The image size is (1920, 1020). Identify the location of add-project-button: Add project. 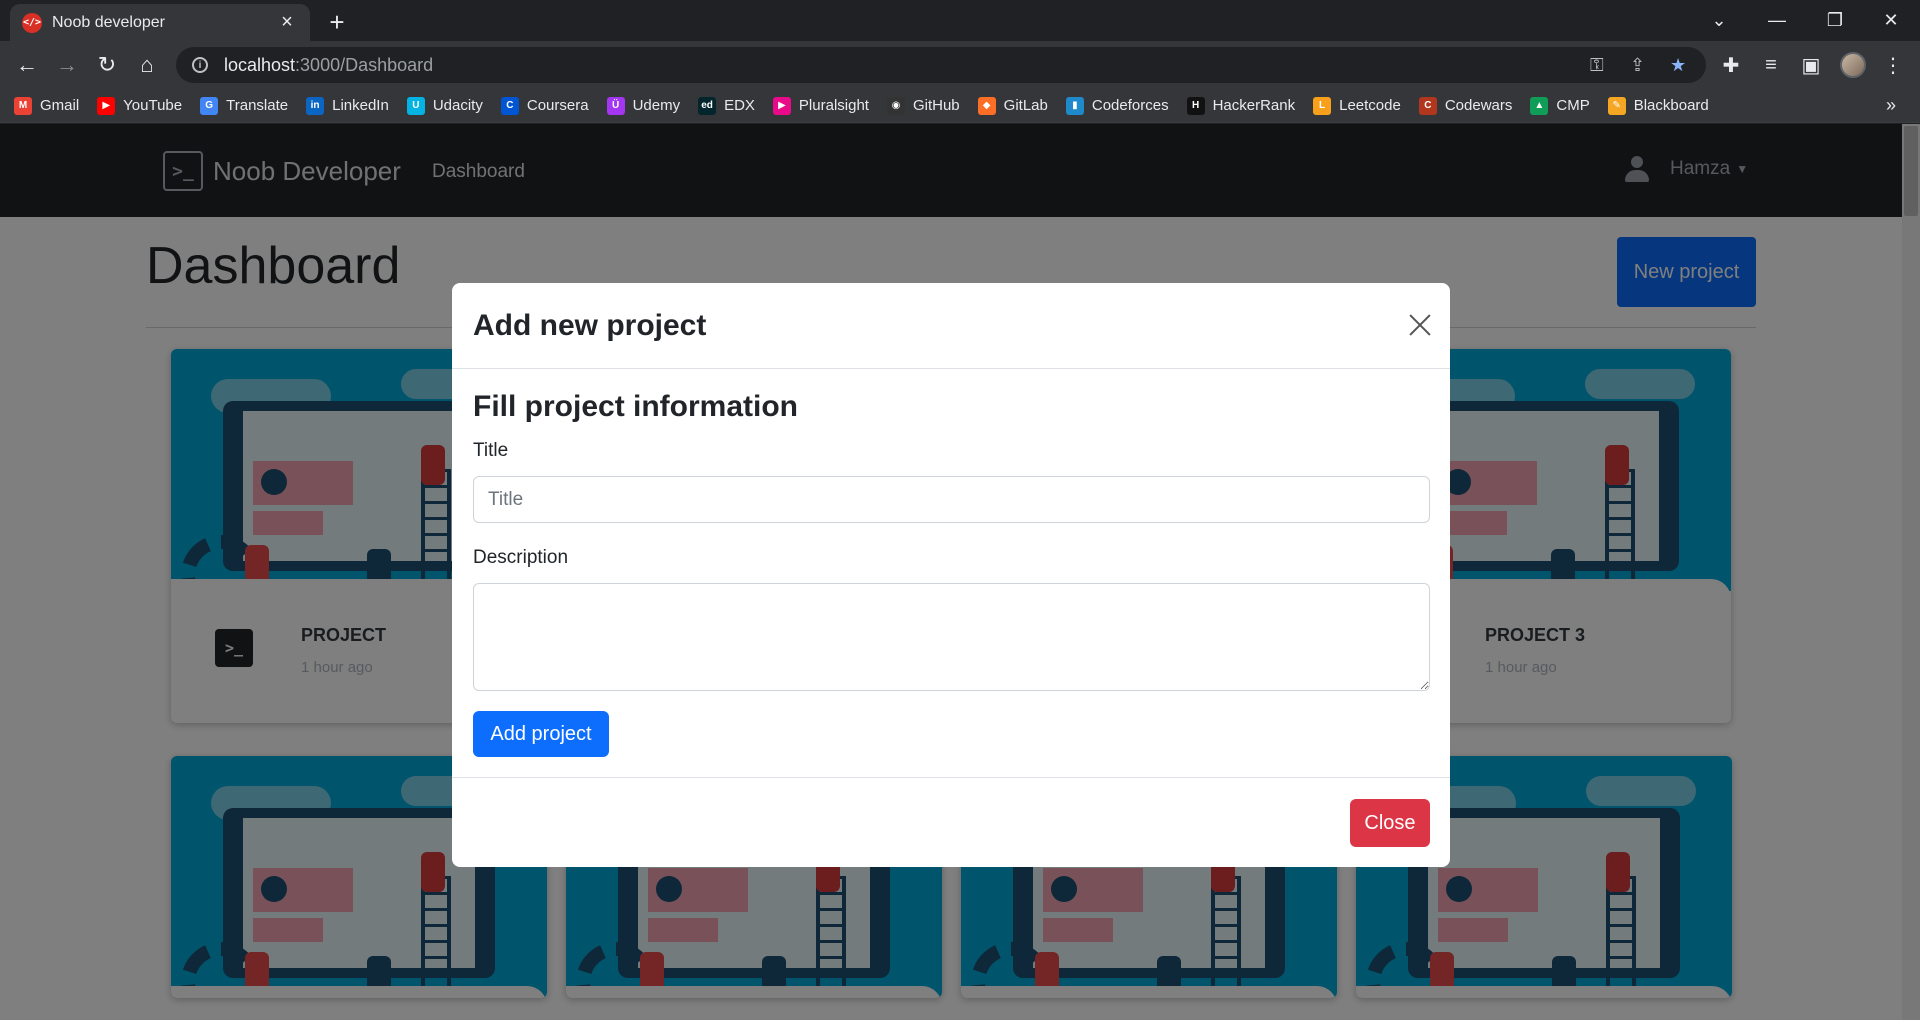
(541, 734).